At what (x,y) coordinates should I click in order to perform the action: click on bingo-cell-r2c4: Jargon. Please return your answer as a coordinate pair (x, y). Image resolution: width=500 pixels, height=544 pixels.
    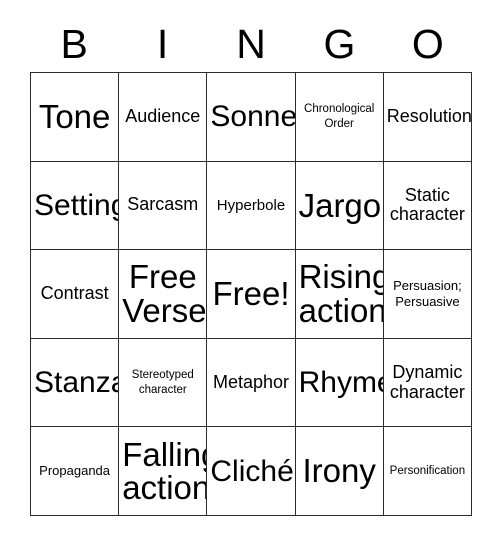
    Looking at the image, I should click on (339, 206).